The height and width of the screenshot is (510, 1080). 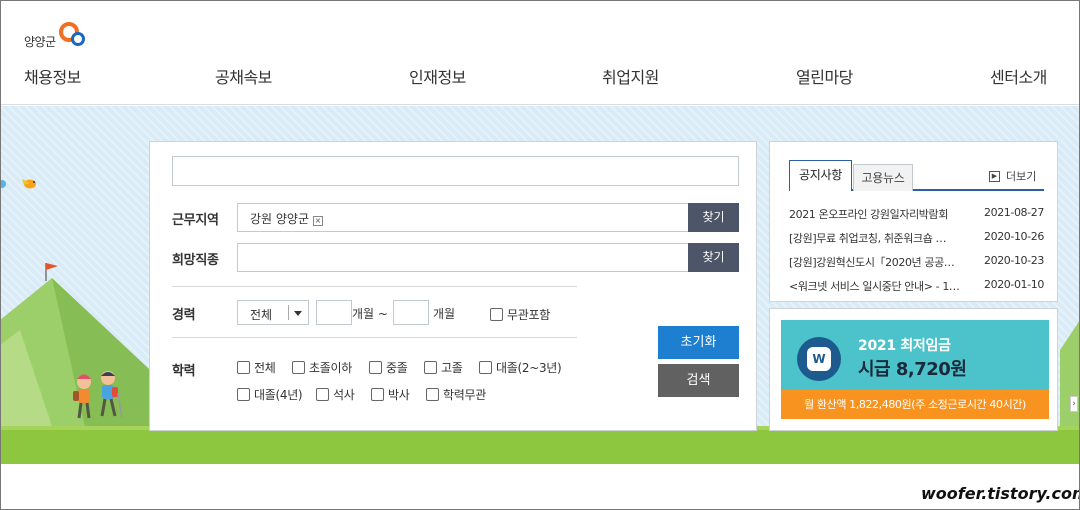 What do you see at coordinates (528, 315) in the screenshot?
I see `career-any-label: 무관포함` at bounding box center [528, 315].